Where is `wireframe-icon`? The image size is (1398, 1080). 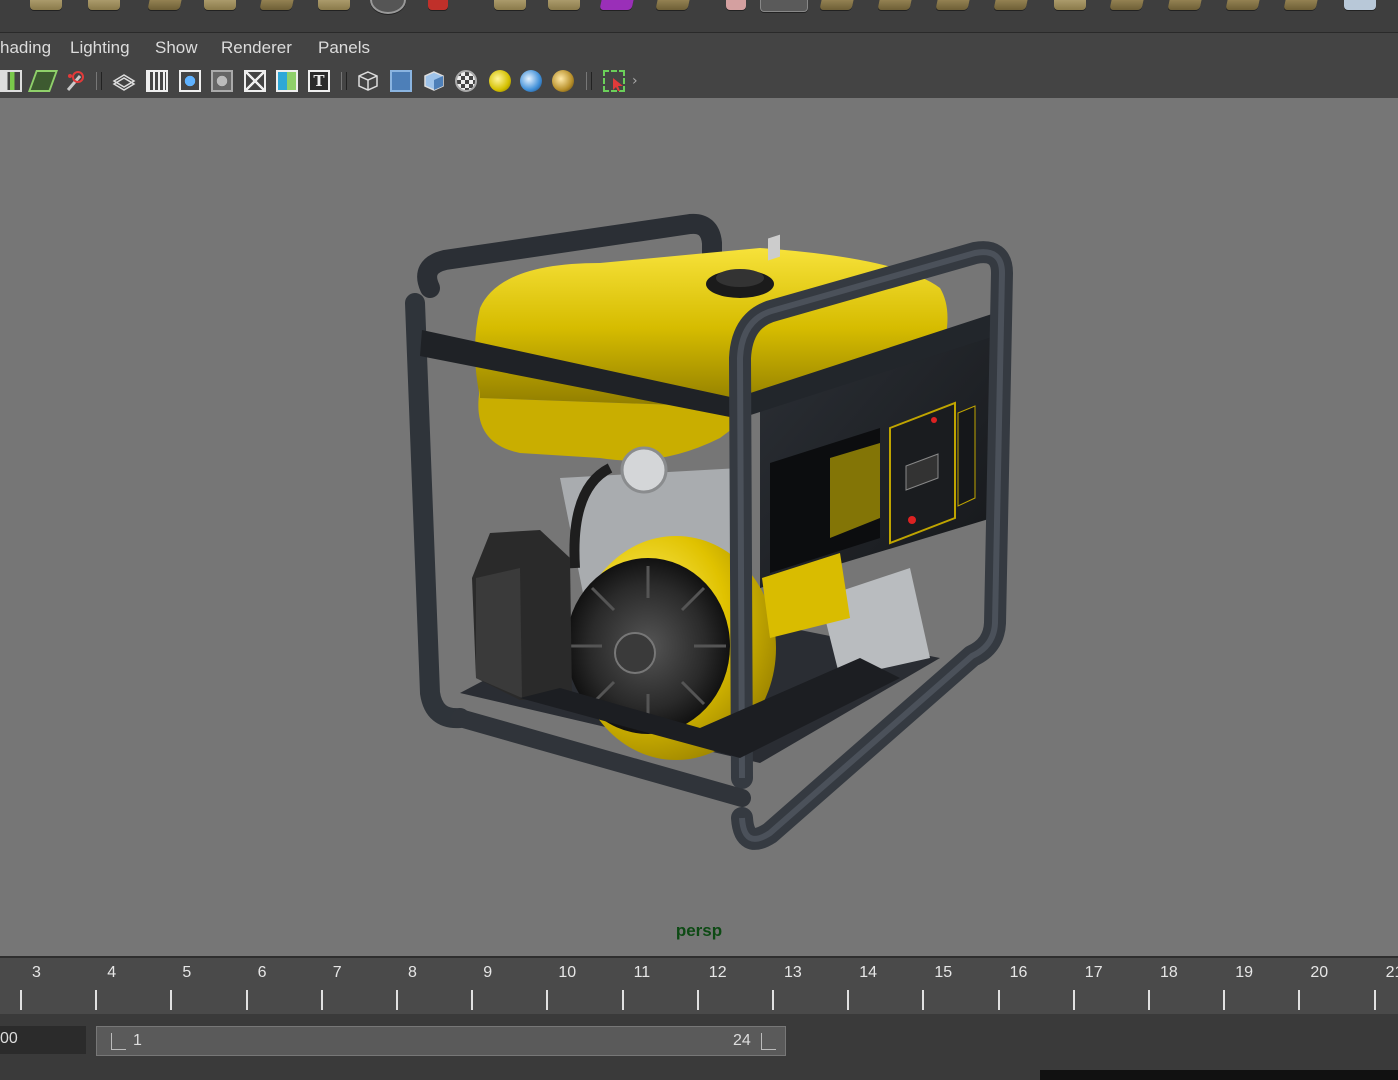
wireframe-icon is located at coordinates (368, 81).